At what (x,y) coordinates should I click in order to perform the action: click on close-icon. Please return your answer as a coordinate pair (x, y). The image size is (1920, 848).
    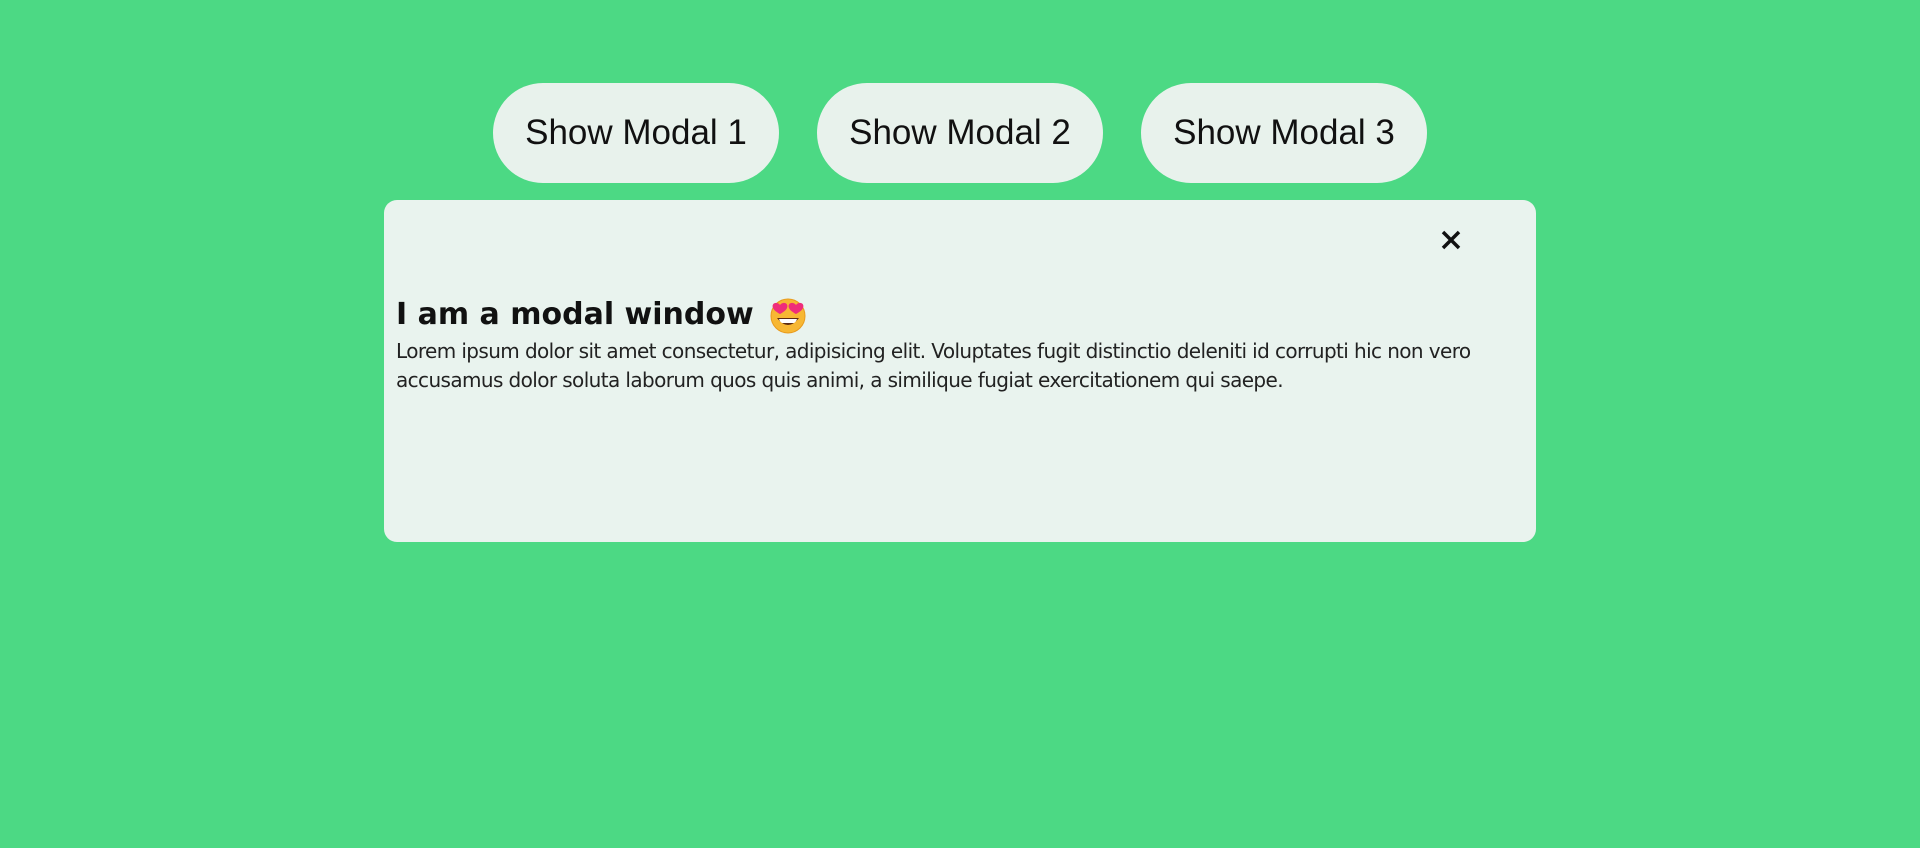
    Looking at the image, I should click on (1451, 240).